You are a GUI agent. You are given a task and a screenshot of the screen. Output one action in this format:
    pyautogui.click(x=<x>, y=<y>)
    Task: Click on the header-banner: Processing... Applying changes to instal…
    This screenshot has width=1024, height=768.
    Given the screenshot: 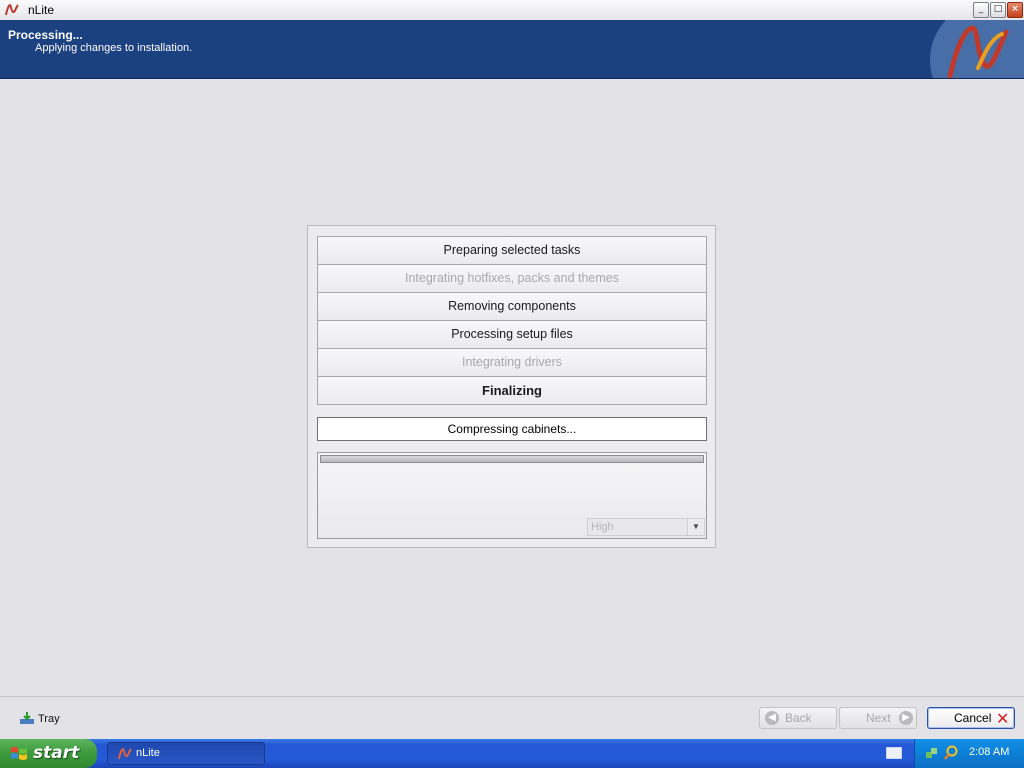 What is the action you would take?
    pyautogui.click(x=512, y=49)
    